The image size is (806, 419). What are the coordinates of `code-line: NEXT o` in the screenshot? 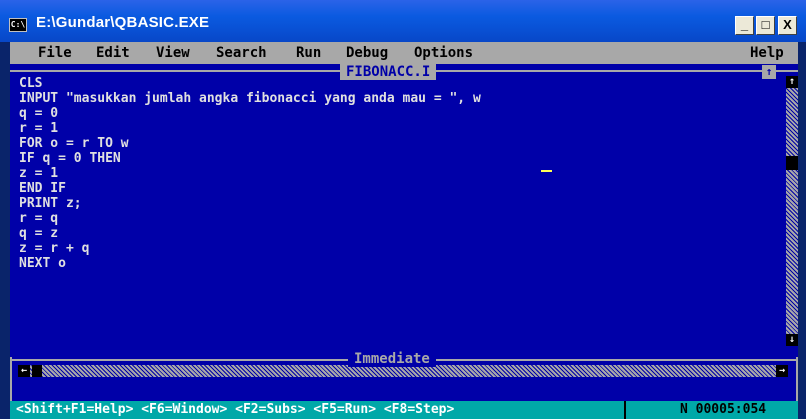 It's located at (42, 263).